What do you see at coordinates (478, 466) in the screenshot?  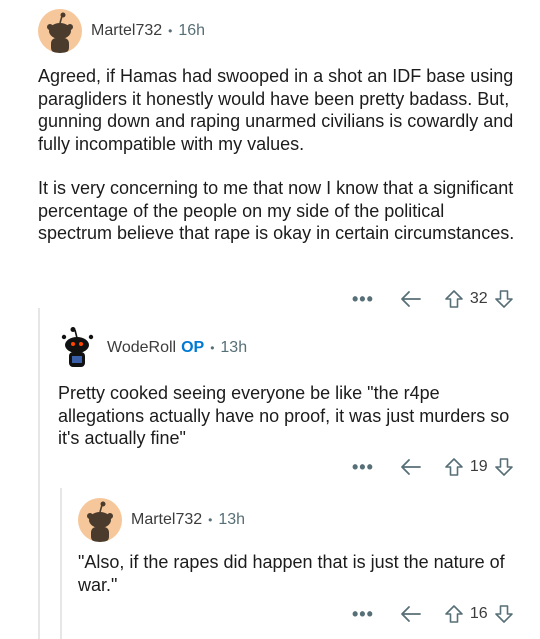 I see `vote-count: 19` at bounding box center [478, 466].